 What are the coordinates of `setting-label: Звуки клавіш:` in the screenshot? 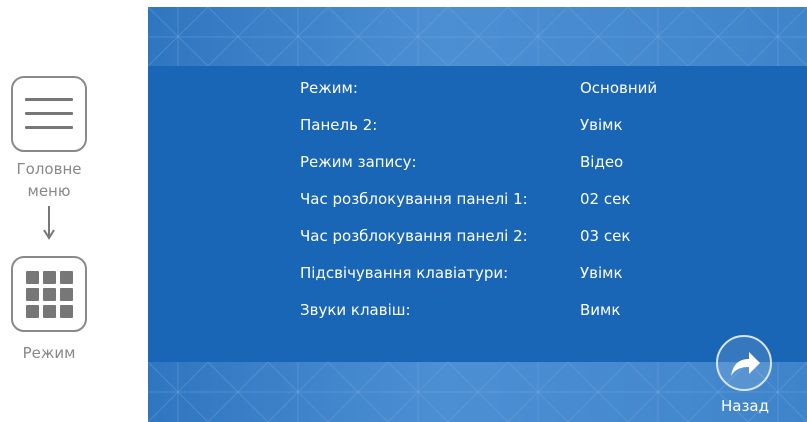 It's located at (355, 310).